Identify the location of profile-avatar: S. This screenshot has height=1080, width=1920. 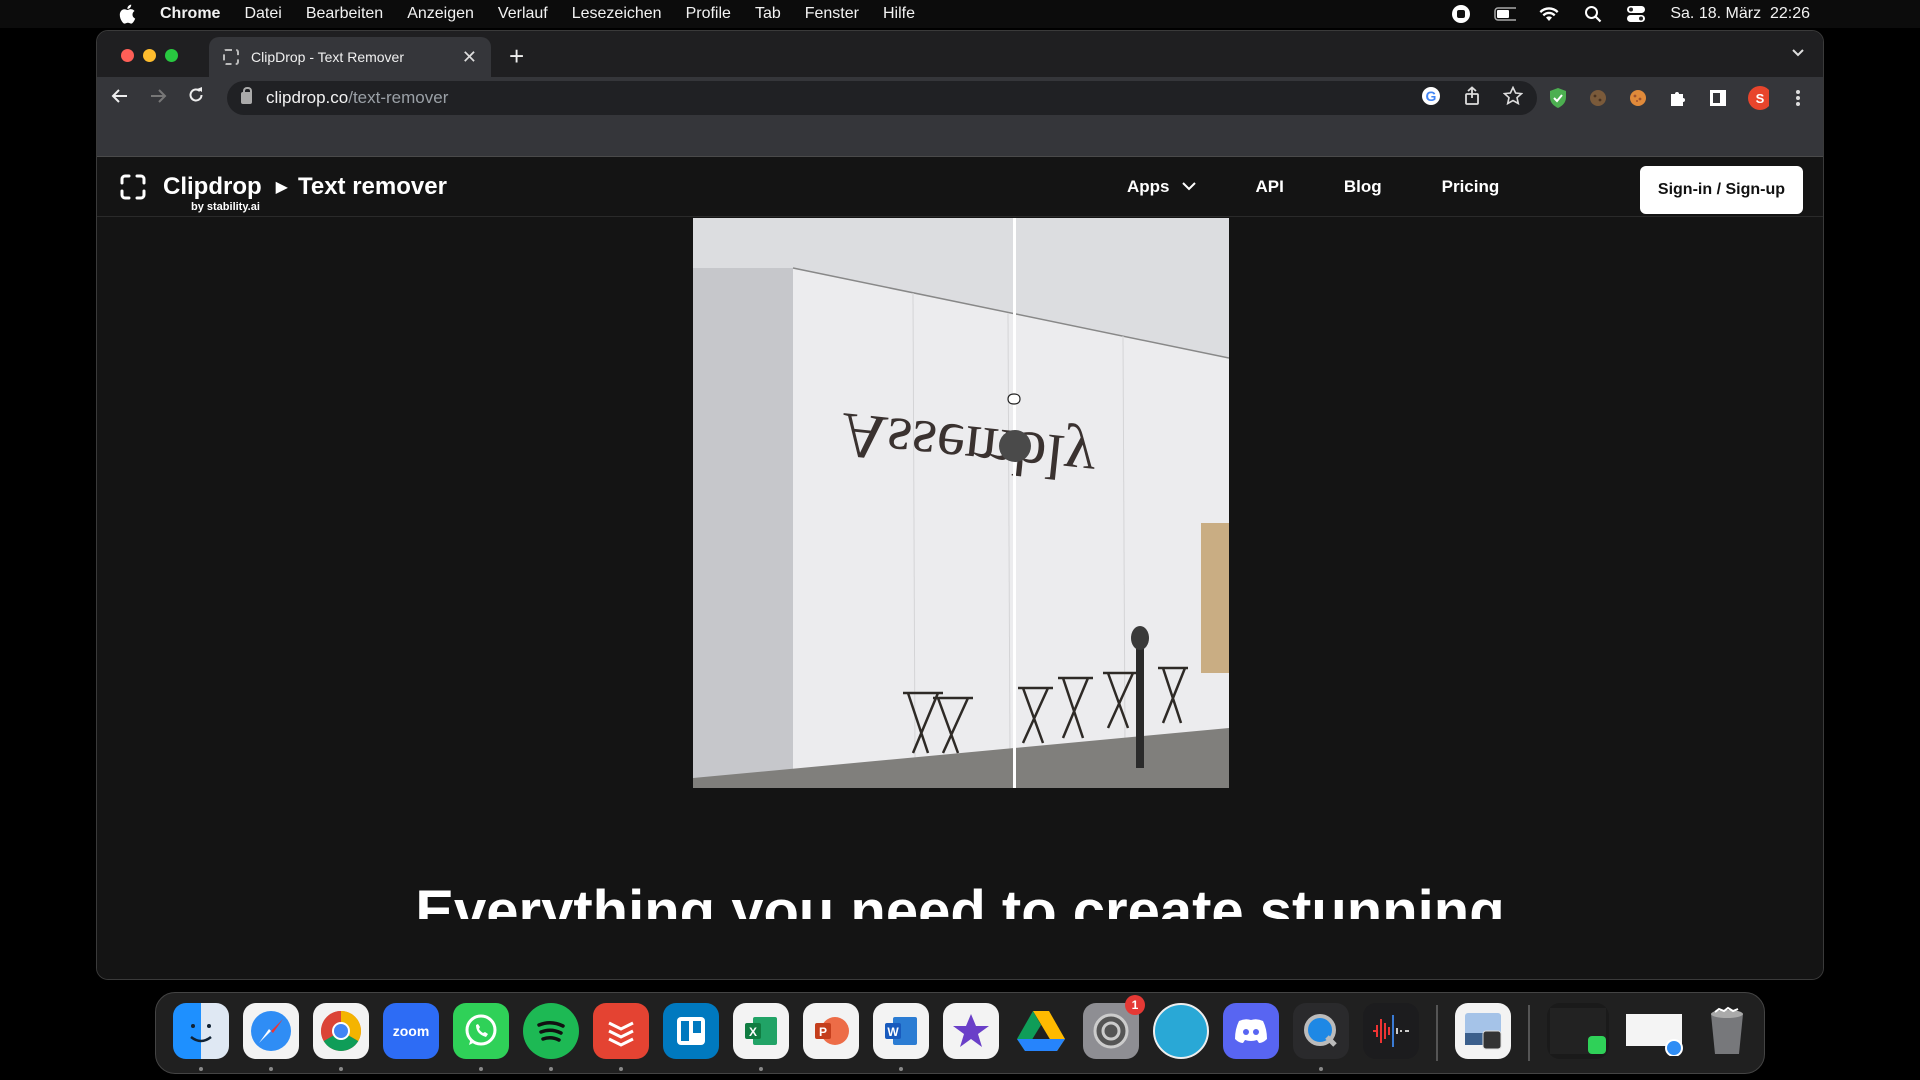
(1758, 98).